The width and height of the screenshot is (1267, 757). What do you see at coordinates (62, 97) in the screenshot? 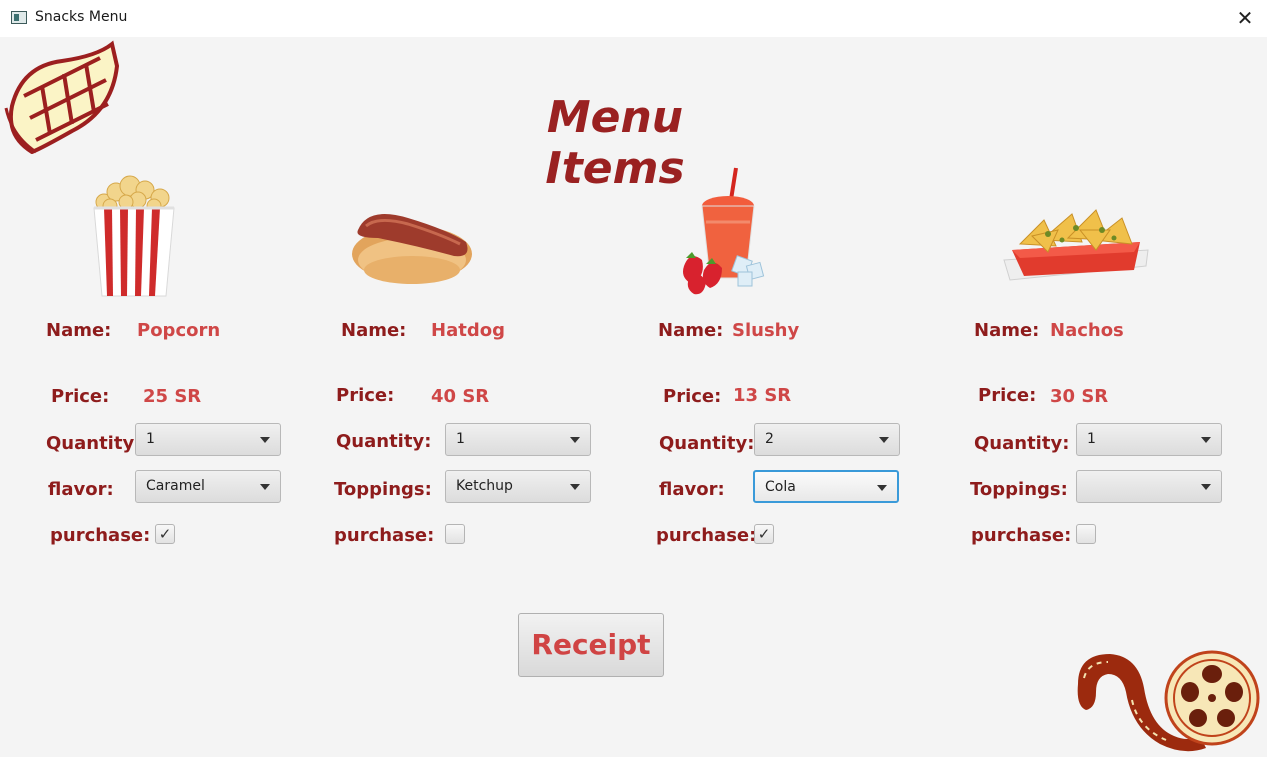
I see `film-strip-icon` at bounding box center [62, 97].